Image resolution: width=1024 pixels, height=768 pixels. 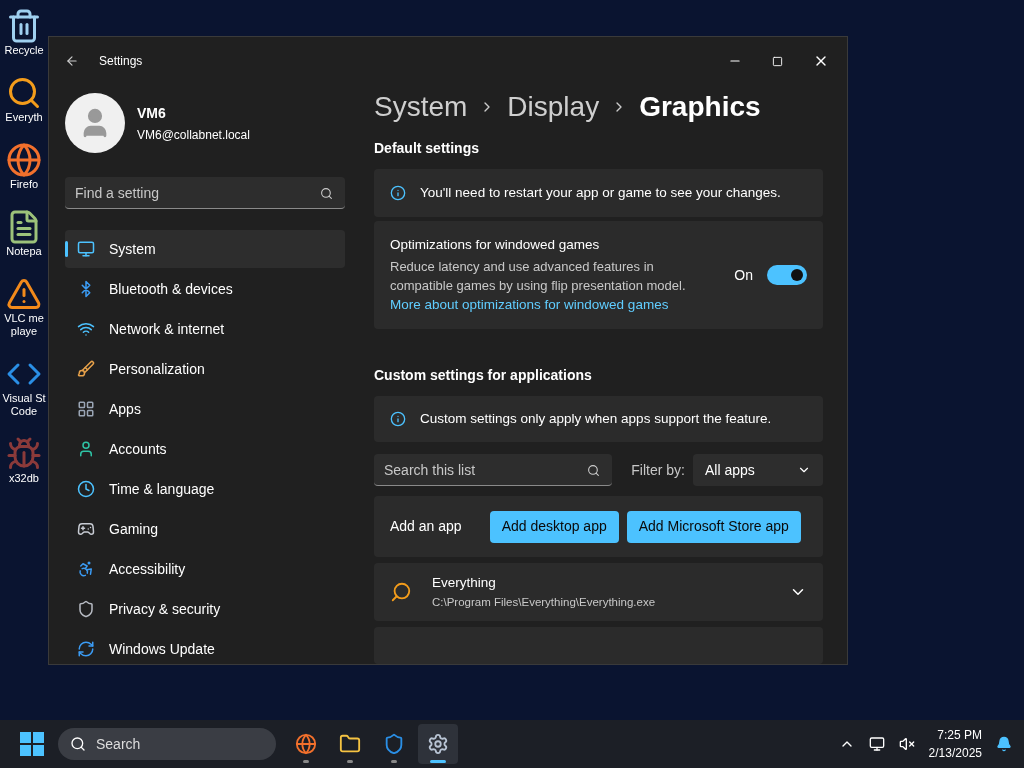 I want to click on add-app-button: Add Microsoft Store app, so click(x=713, y=526).